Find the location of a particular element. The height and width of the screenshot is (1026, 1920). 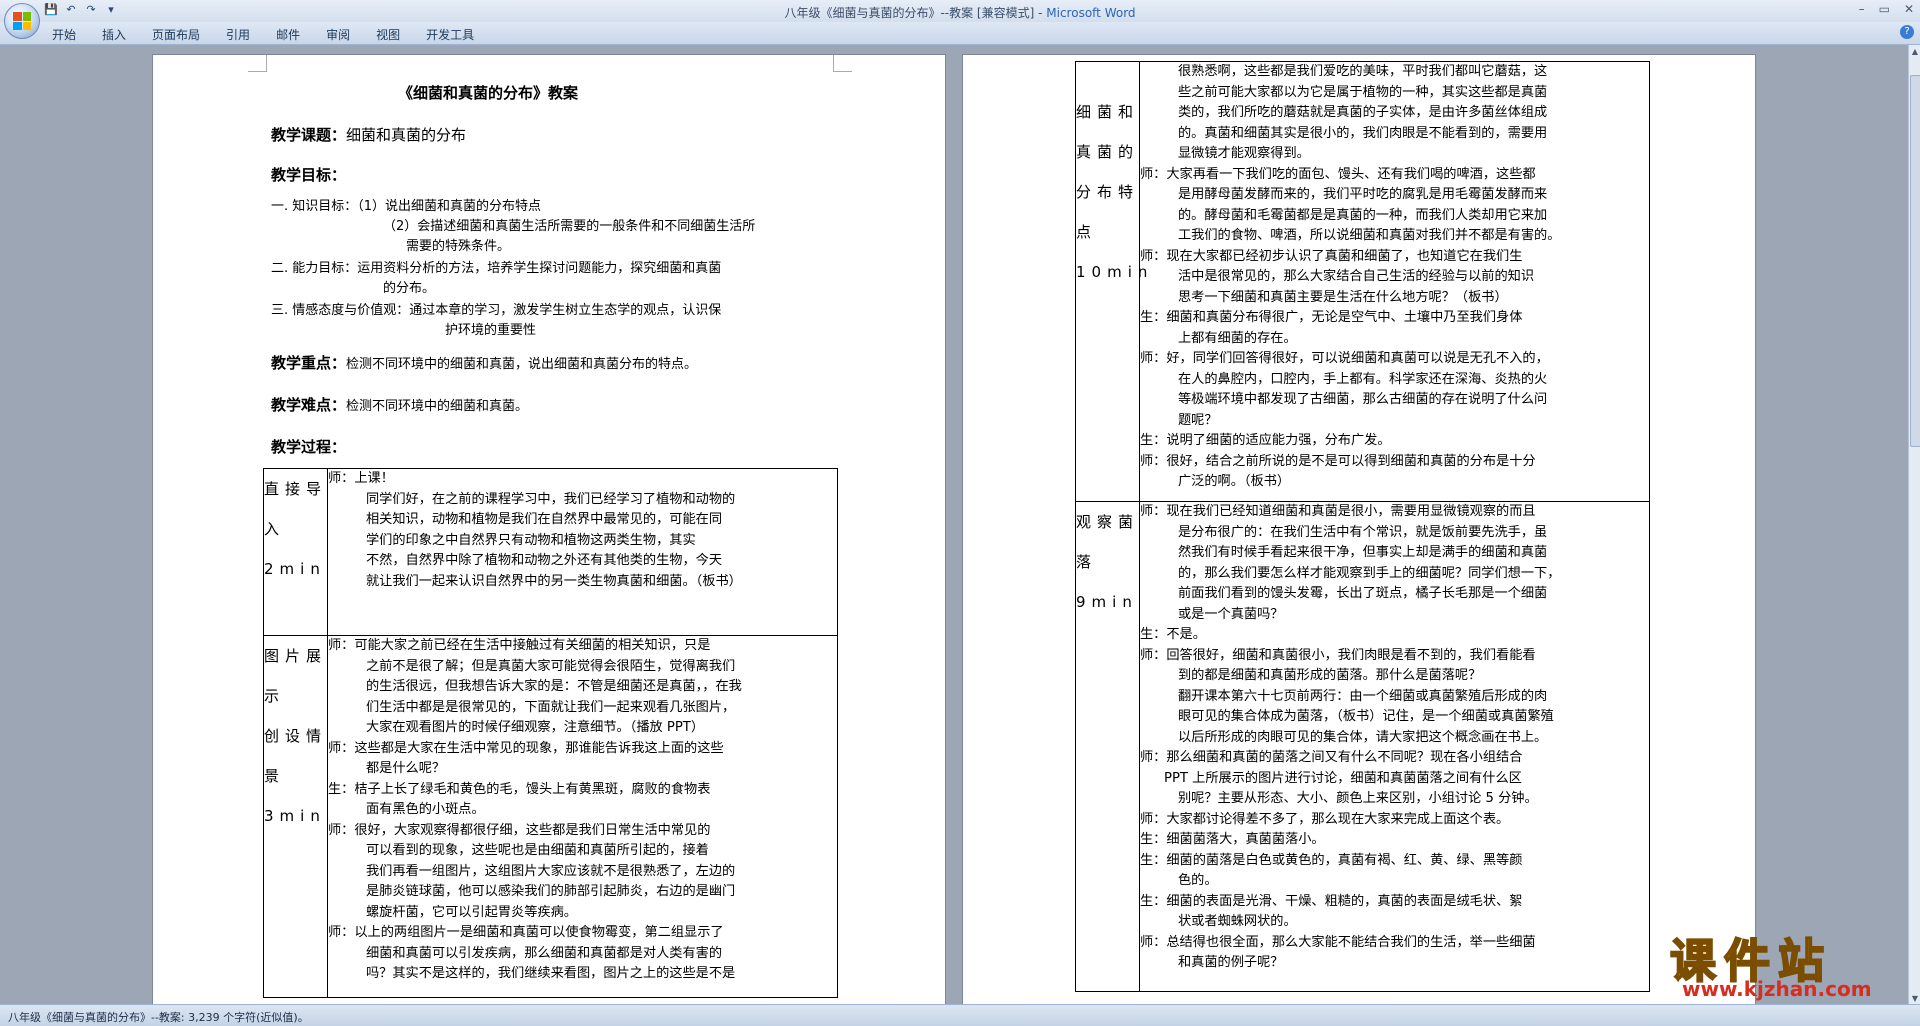

dialogue-line: 之前不是很了解；但是真菌大家可能觉得会很陌生，觉得离我们 is located at coordinates (551, 666).